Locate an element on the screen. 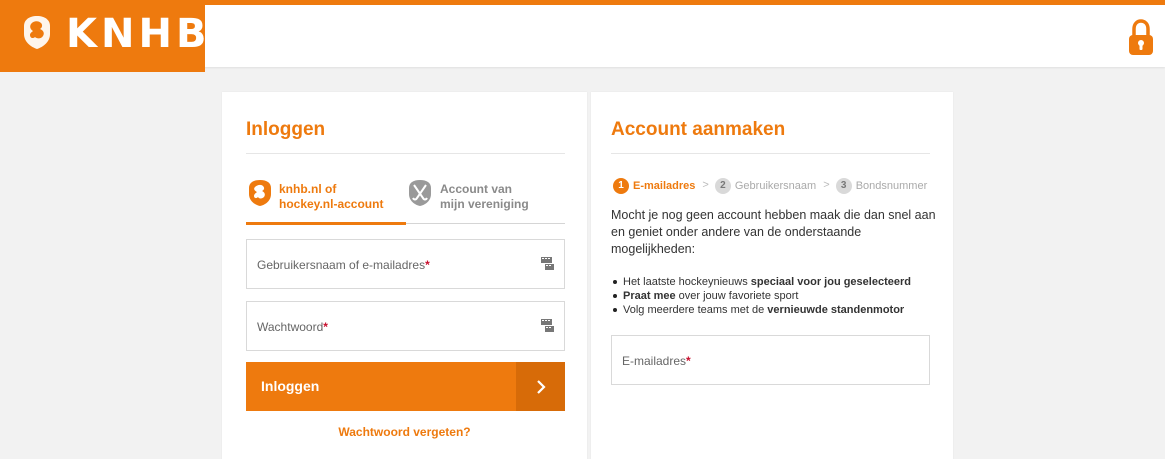 Image resolution: width=1165 pixels, height=459 pixels. tab-club-account: Account van mijn vereniging is located at coordinates (486, 201).